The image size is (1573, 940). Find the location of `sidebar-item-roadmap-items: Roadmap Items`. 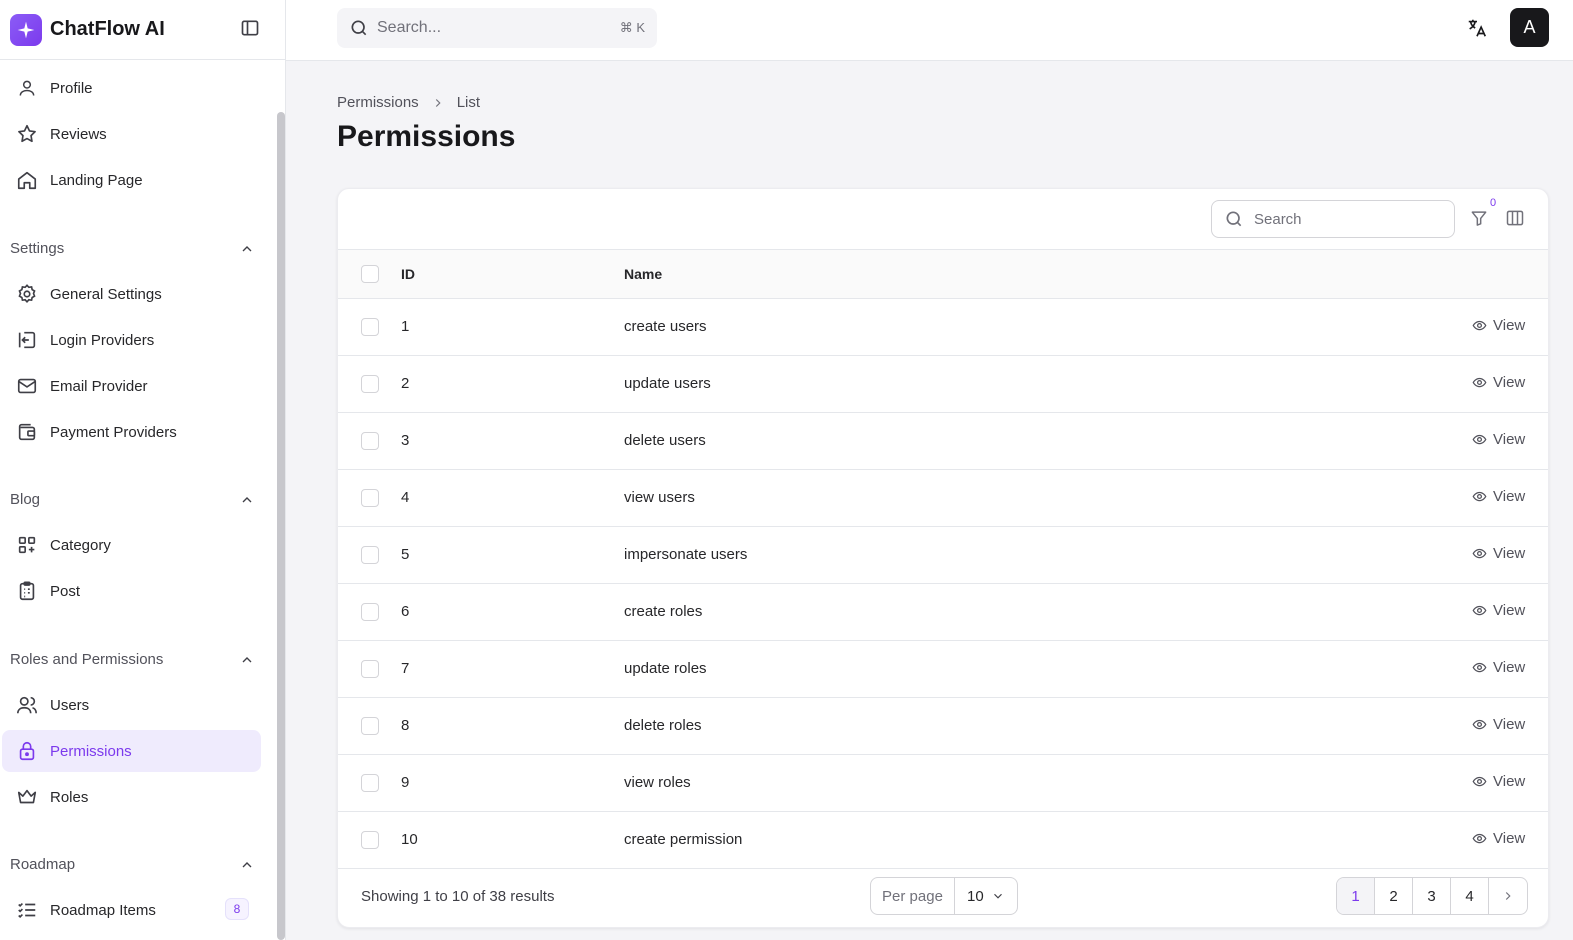

sidebar-item-roadmap-items: Roadmap Items is located at coordinates (131, 910).